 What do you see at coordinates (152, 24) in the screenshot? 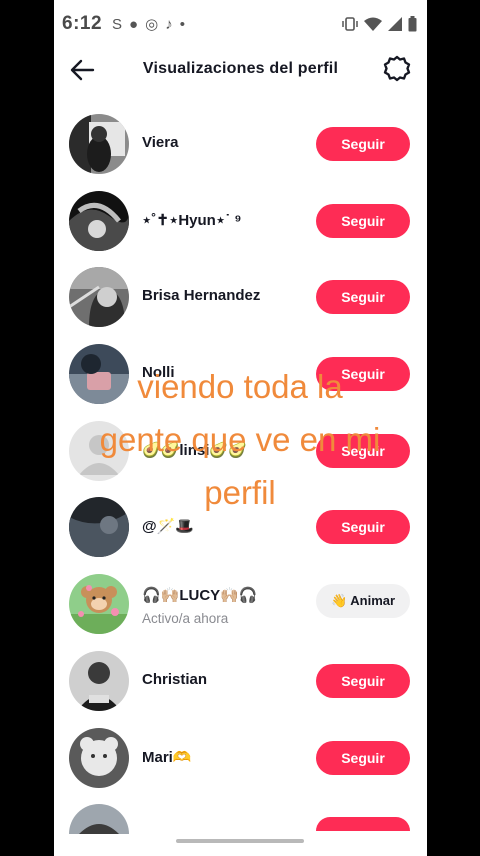
I see `notification-icon-3: ◎` at bounding box center [152, 24].